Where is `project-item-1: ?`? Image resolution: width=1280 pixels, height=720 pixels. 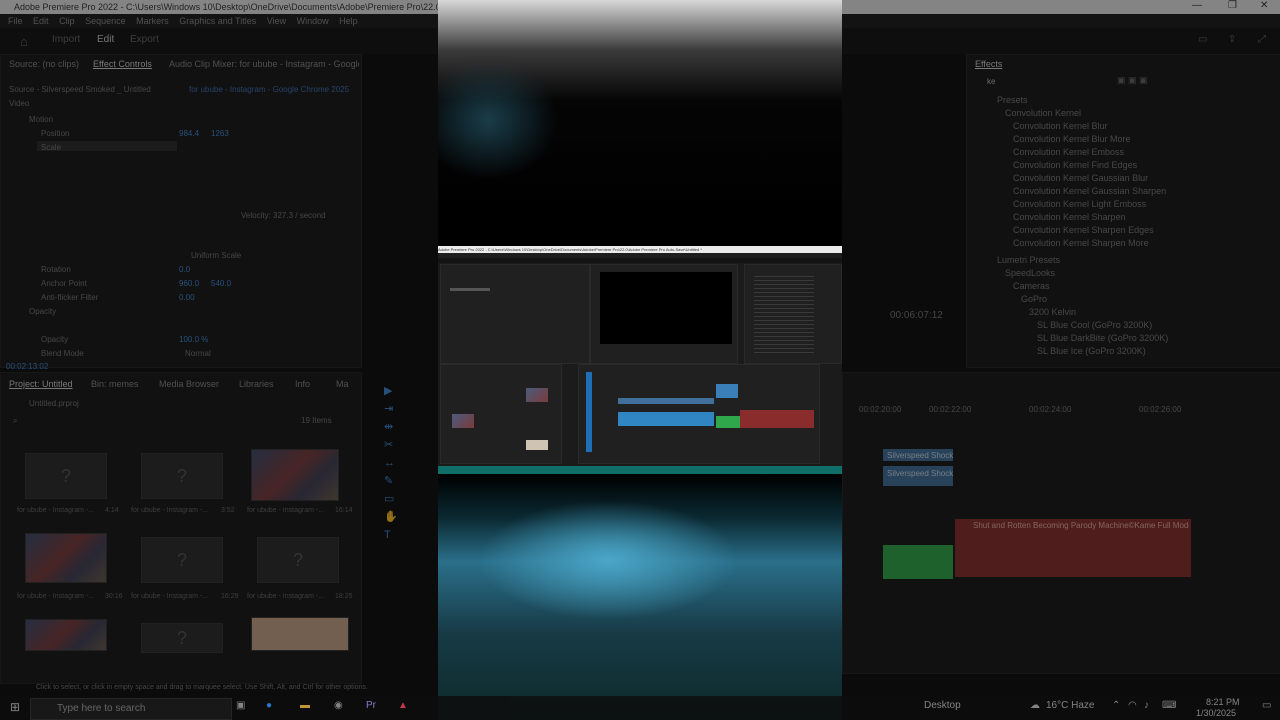
project-item-1: ? is located at coordinates (66, 476).